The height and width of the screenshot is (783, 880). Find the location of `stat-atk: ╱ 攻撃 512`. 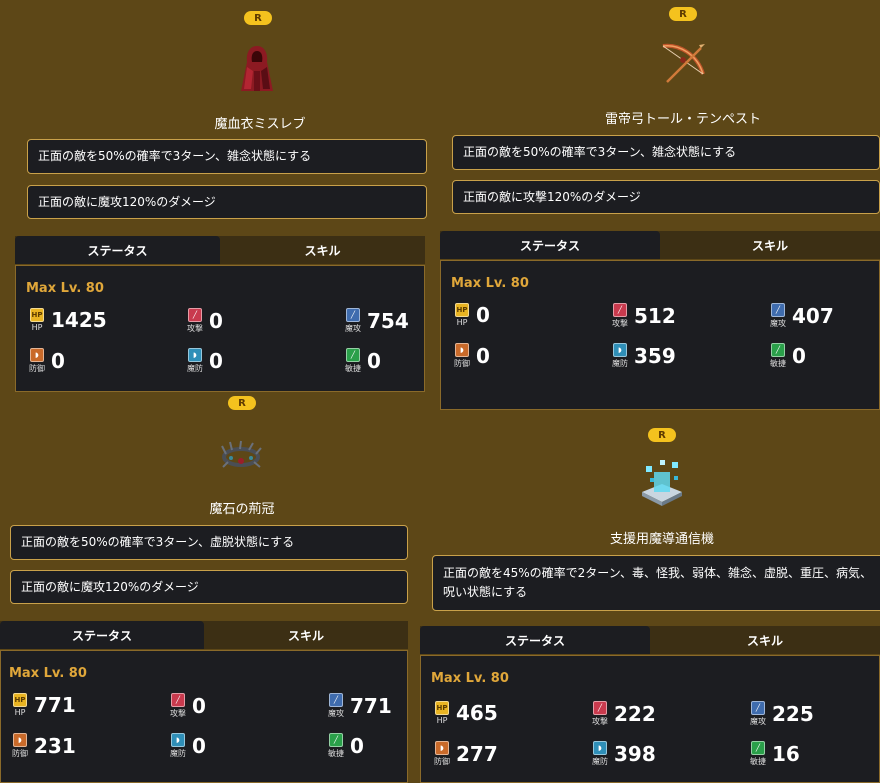

stat-atk: ╱ 攻撃 512 is located at coordinates (644, 315).